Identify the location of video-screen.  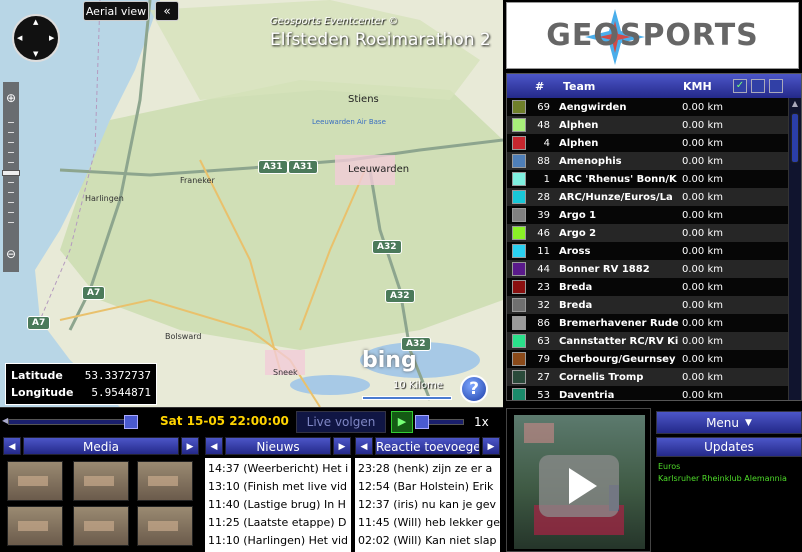
(579, 482).